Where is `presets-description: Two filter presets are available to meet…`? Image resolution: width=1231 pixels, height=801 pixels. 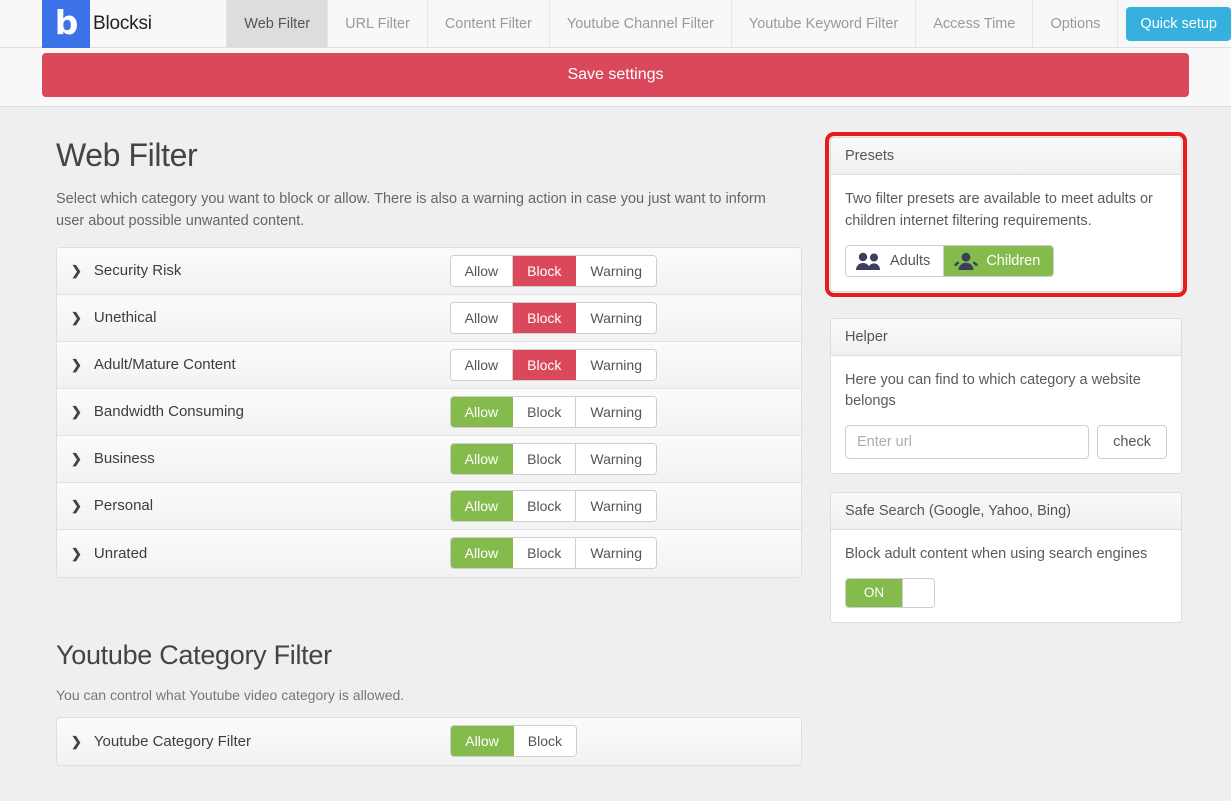
presets-description: Two filter presets are available to meet… is located at coordinates (999, 210).